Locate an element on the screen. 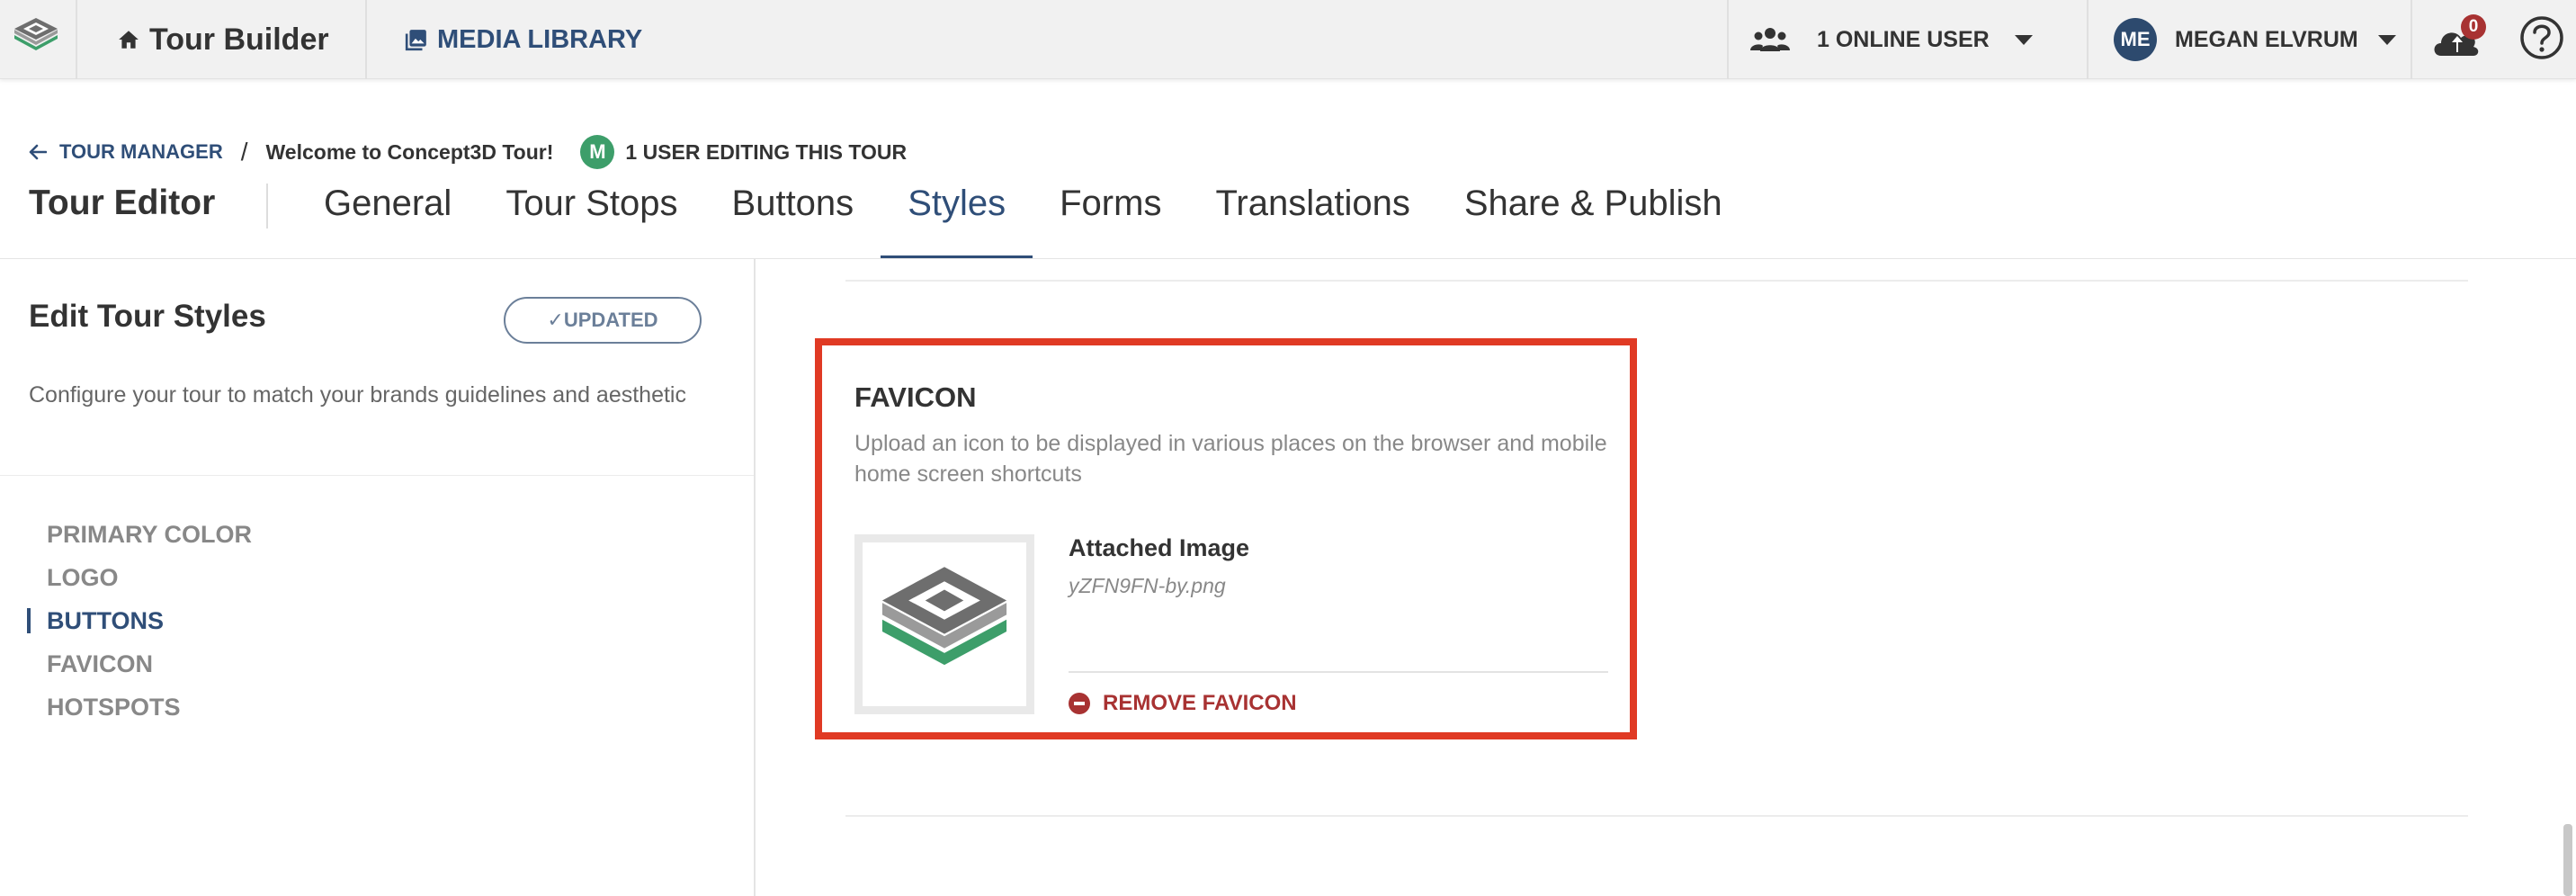  help-button is located at coordinates (2541, 37).